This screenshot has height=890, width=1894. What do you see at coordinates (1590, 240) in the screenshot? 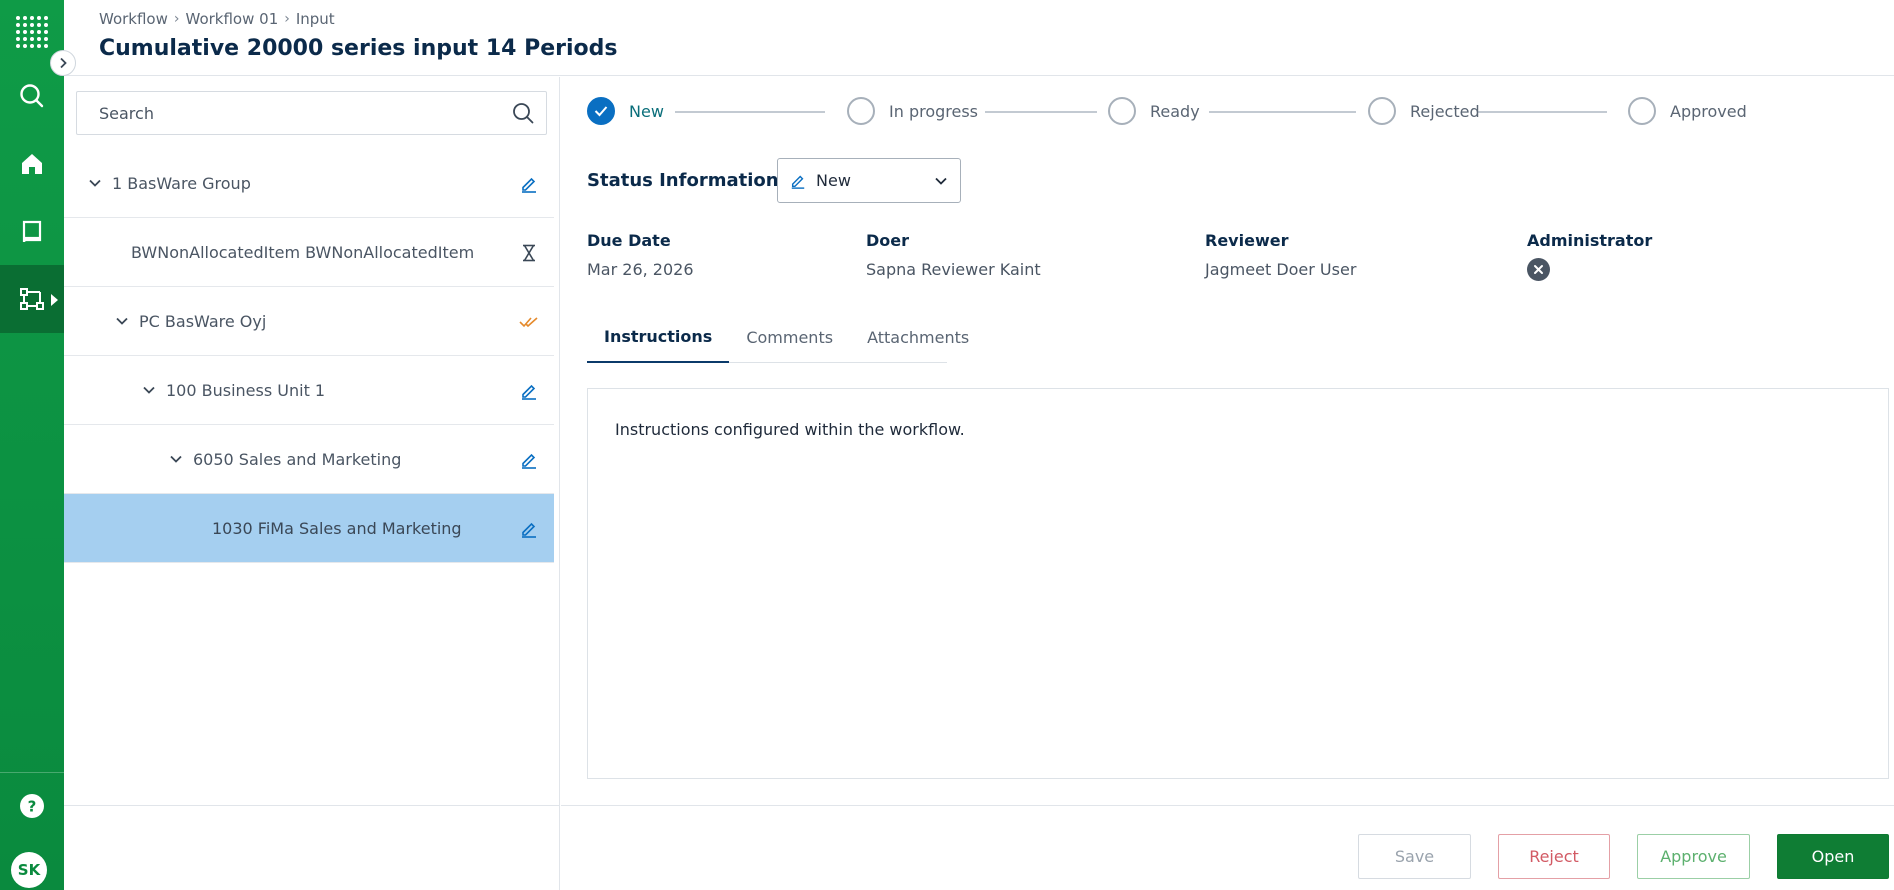
I see `administrator-label: Administrator` at bounding box center [1590, 240].